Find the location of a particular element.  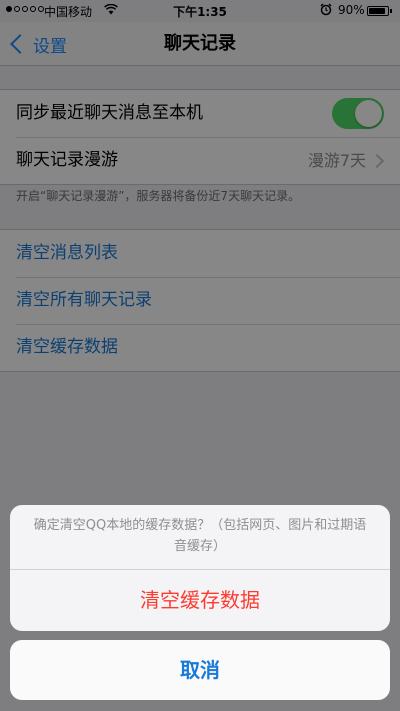

cancel-button: 取消 is located at coordinates (200, 670).